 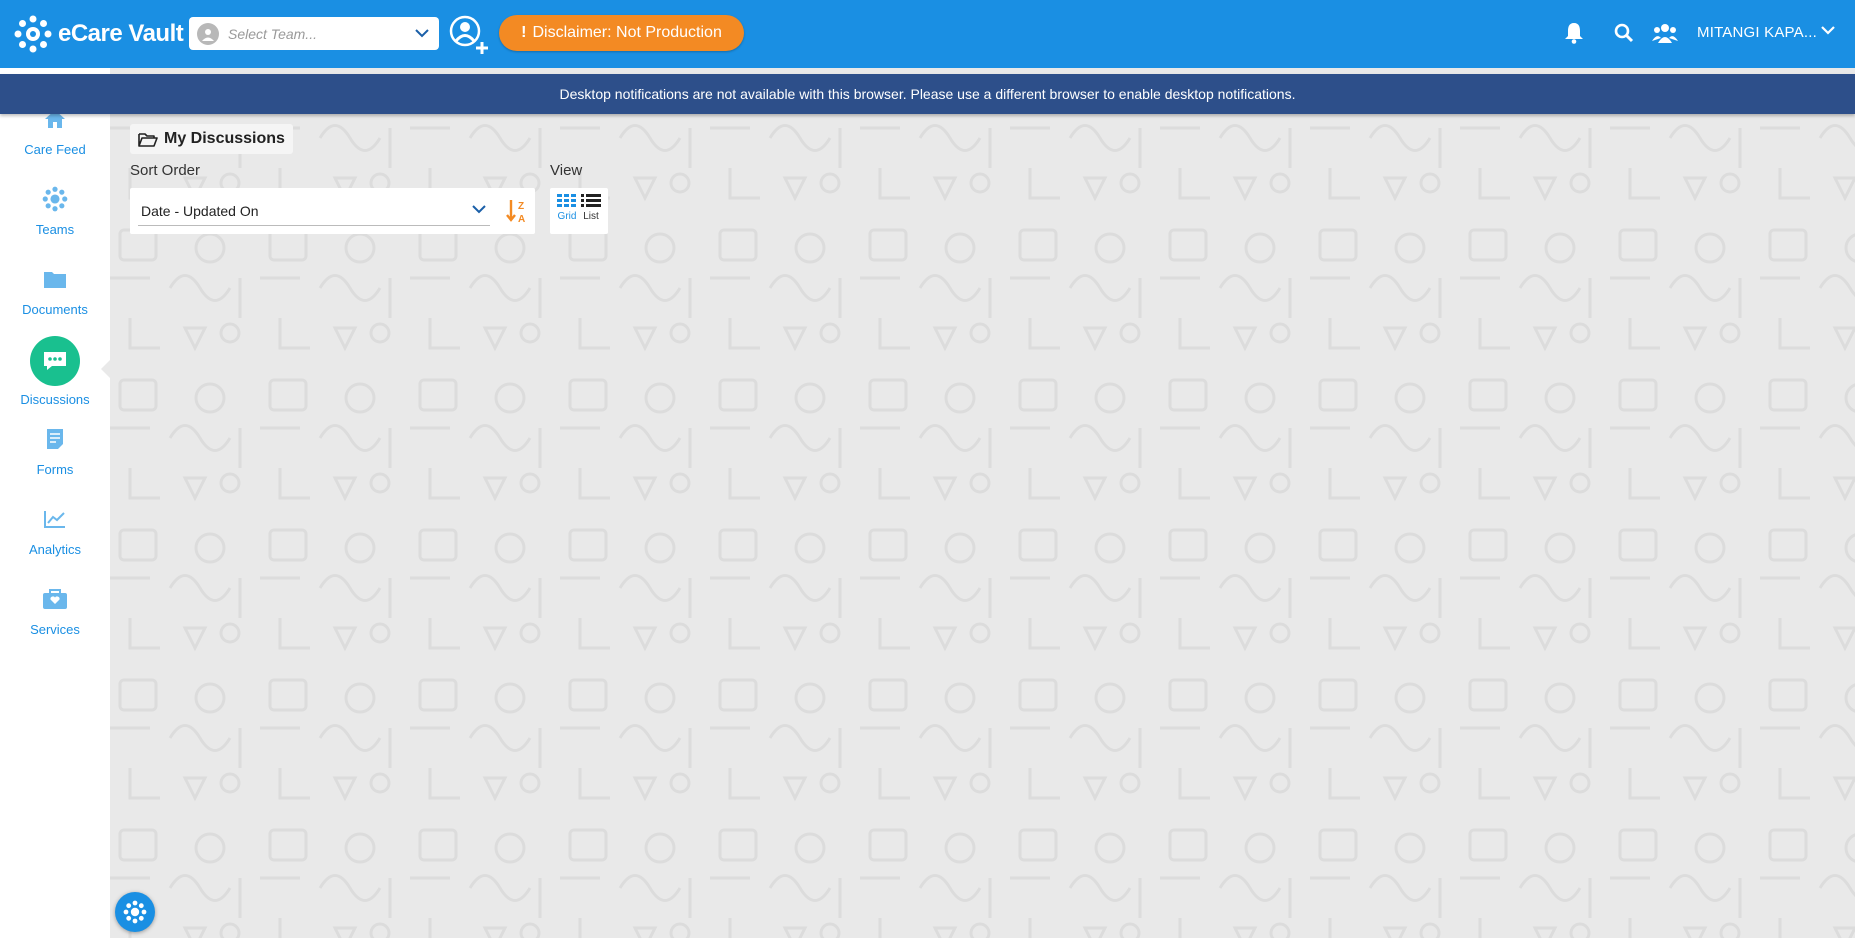 I want to click on sidebar-item-forms: Forms, so click(x=55, y=462).